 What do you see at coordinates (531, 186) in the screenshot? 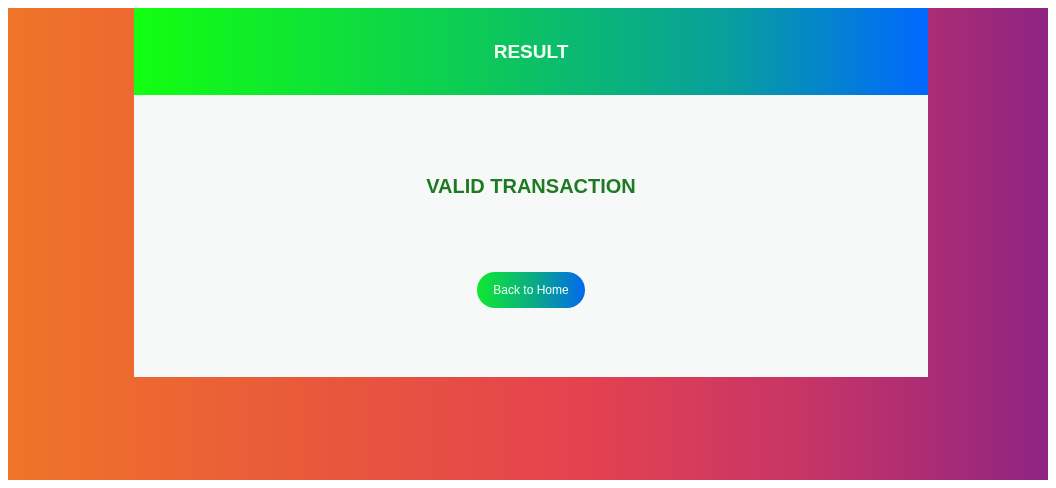
I see `result-message: VALID TRANSACTION` at bounding box center [531, 186].